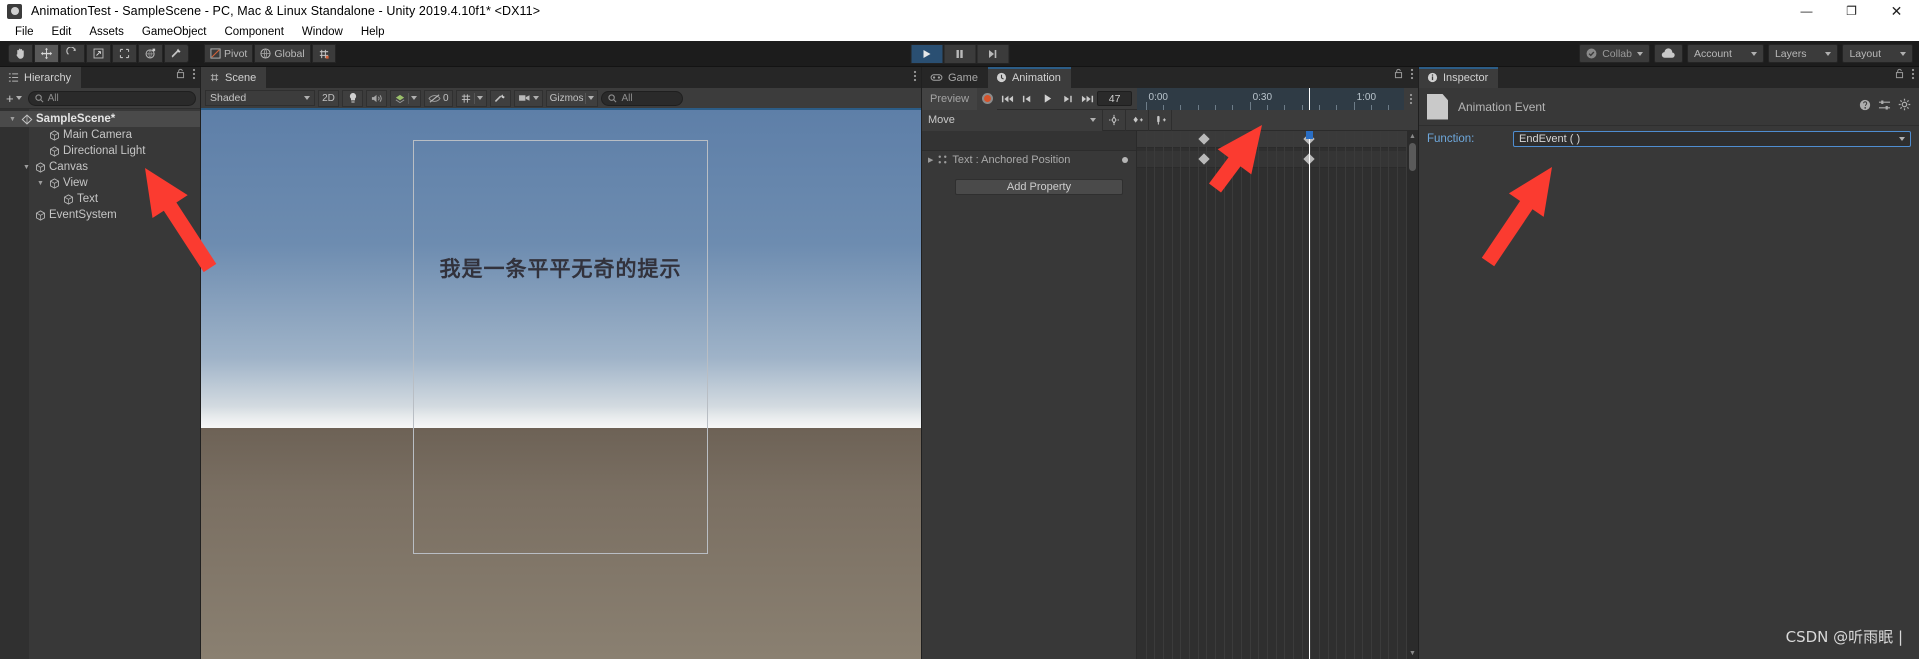  Describe the element at coordinates (1007, 99) in the screenshot. I see `first-frame-button` at that location.